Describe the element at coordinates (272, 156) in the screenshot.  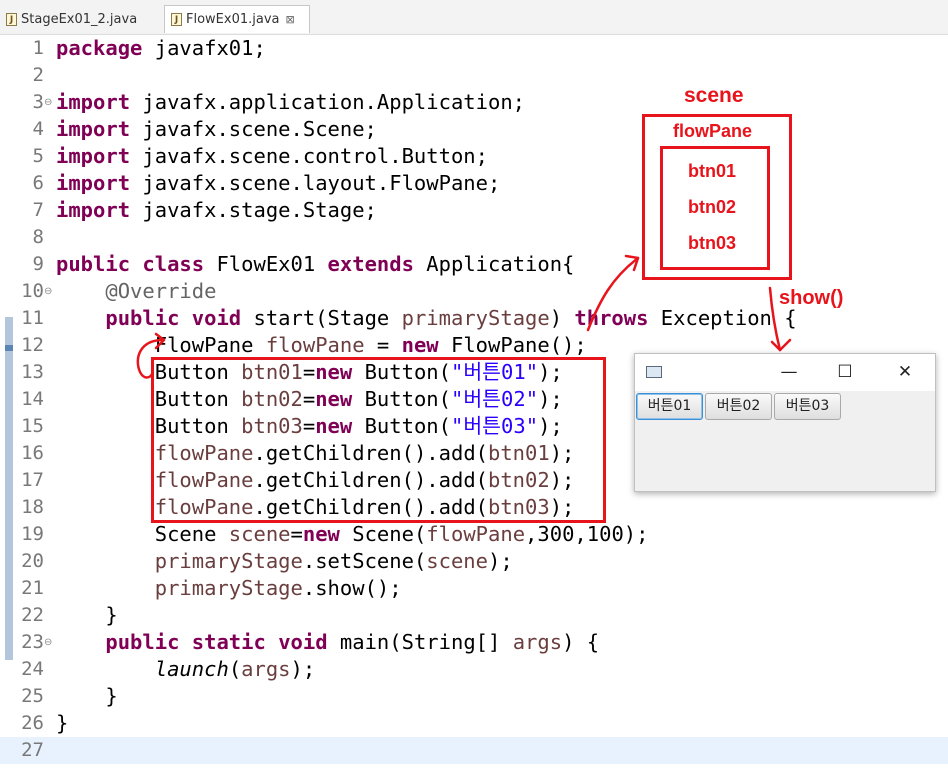
I see `code-text: import javafx.scene.control.Button;` at that location.